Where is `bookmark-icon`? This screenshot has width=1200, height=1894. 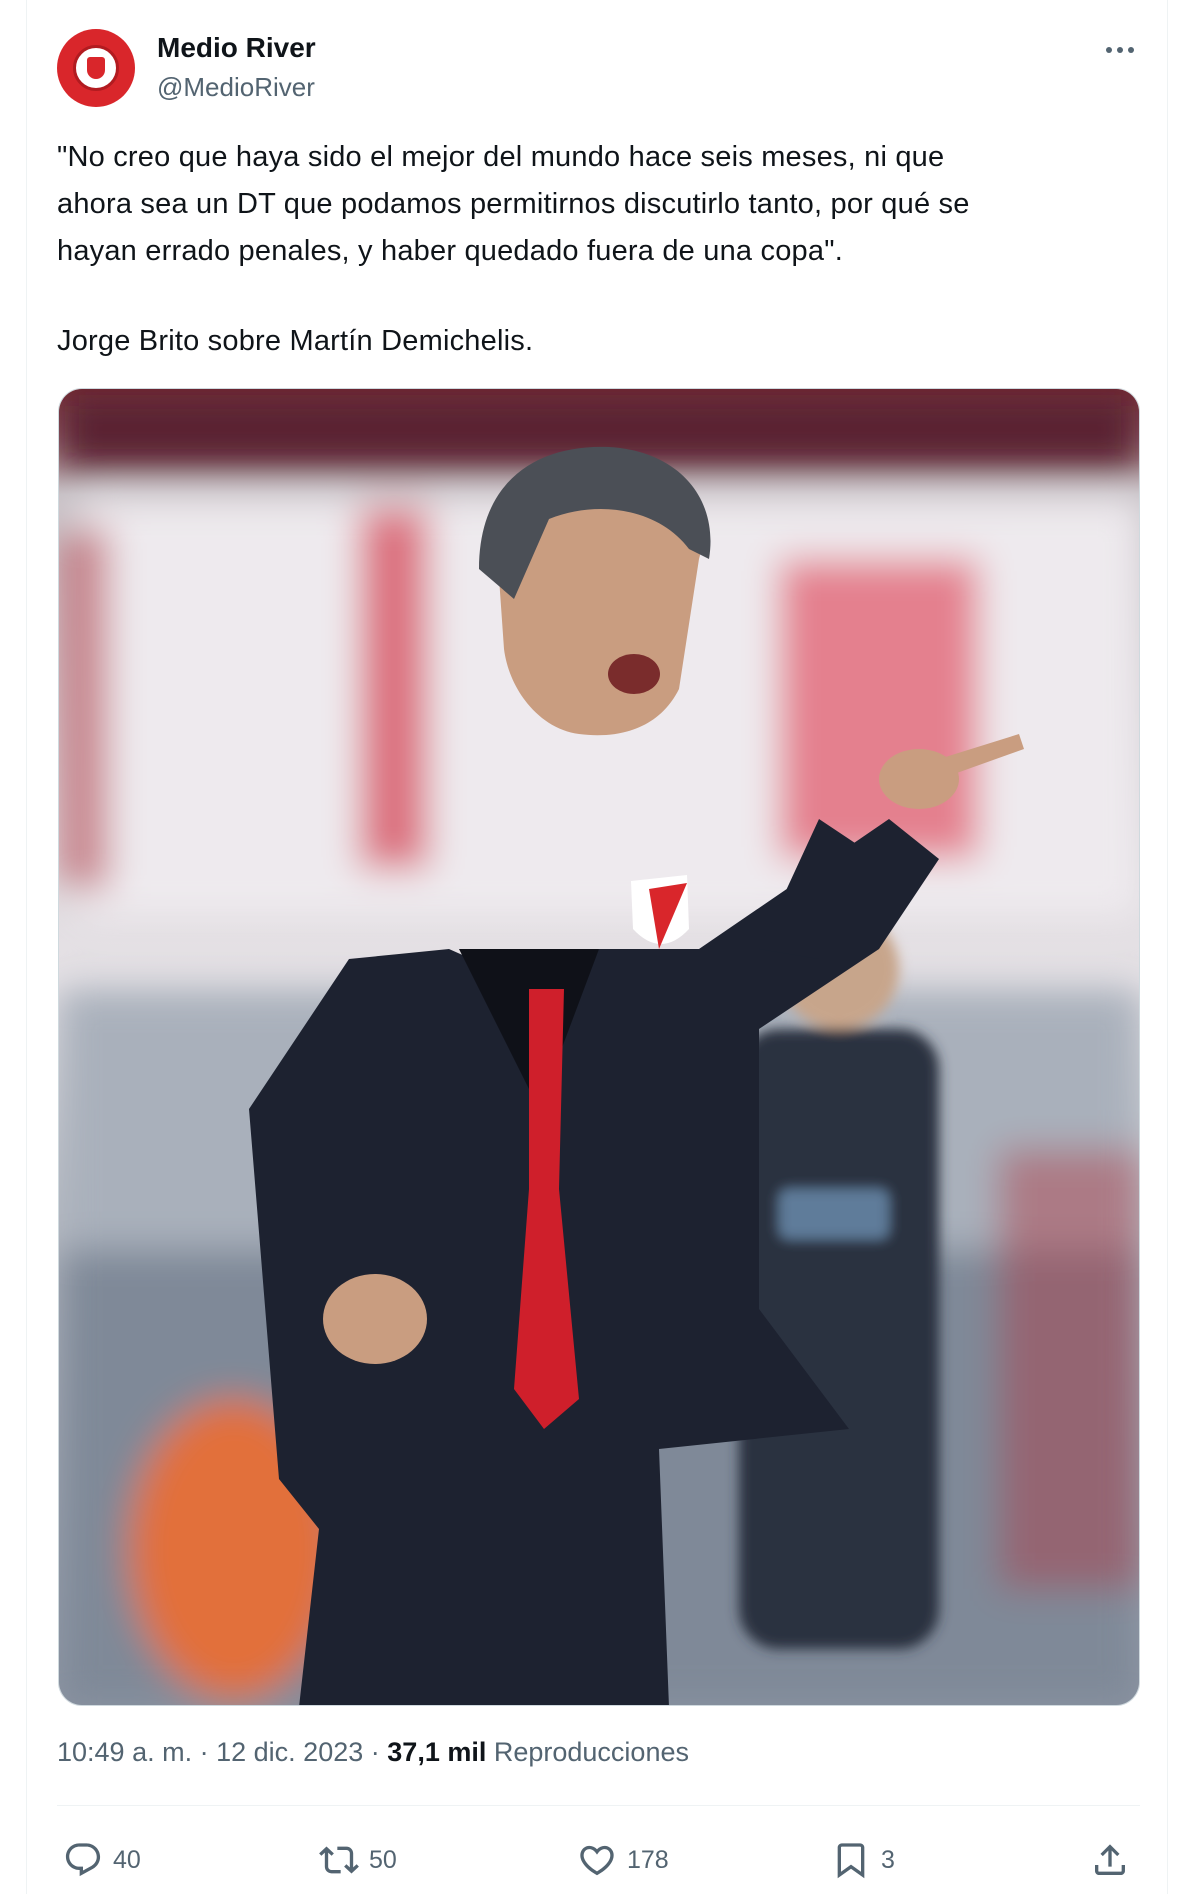
bookmark-icon is located at coordinates (851, 1861).